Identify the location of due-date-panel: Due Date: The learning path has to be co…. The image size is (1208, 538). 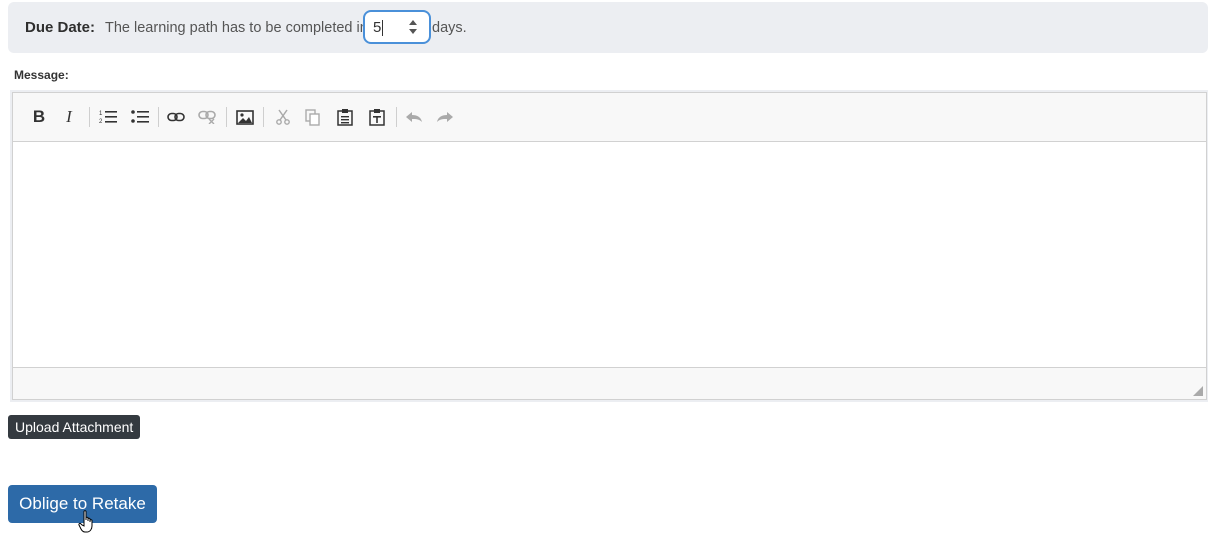
(608, 27).